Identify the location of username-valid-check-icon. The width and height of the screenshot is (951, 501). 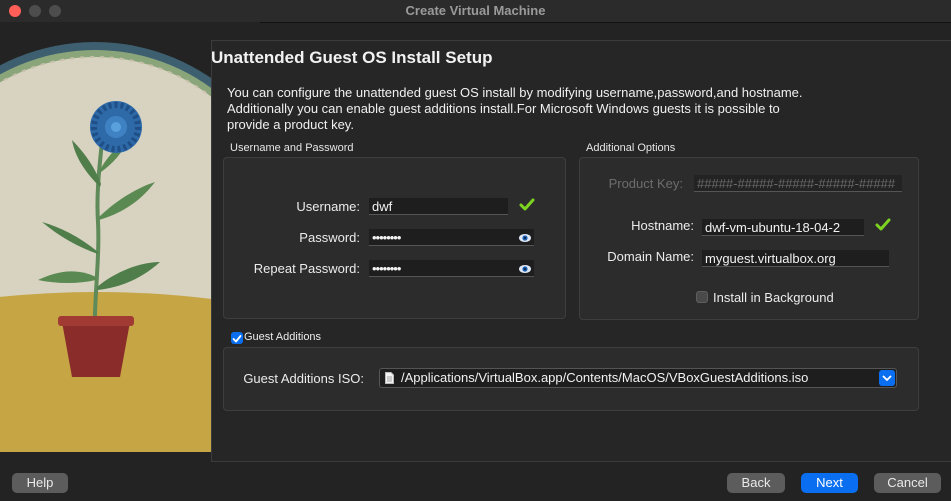
(527, 204).